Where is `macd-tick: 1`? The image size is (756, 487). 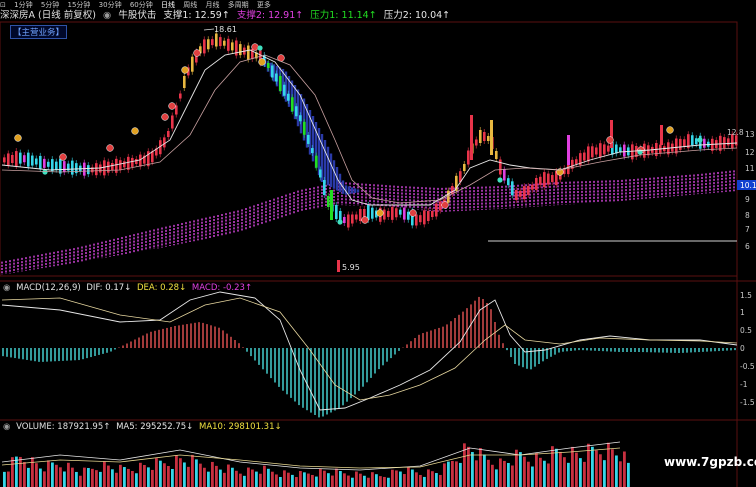 macd-tick: 1 is located at coordinates (742, 312).